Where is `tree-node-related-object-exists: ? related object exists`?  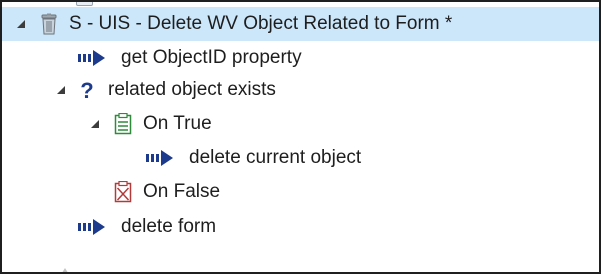
tree-node-related-object-exists: ? related object exists is located at coordinates (300, 90).